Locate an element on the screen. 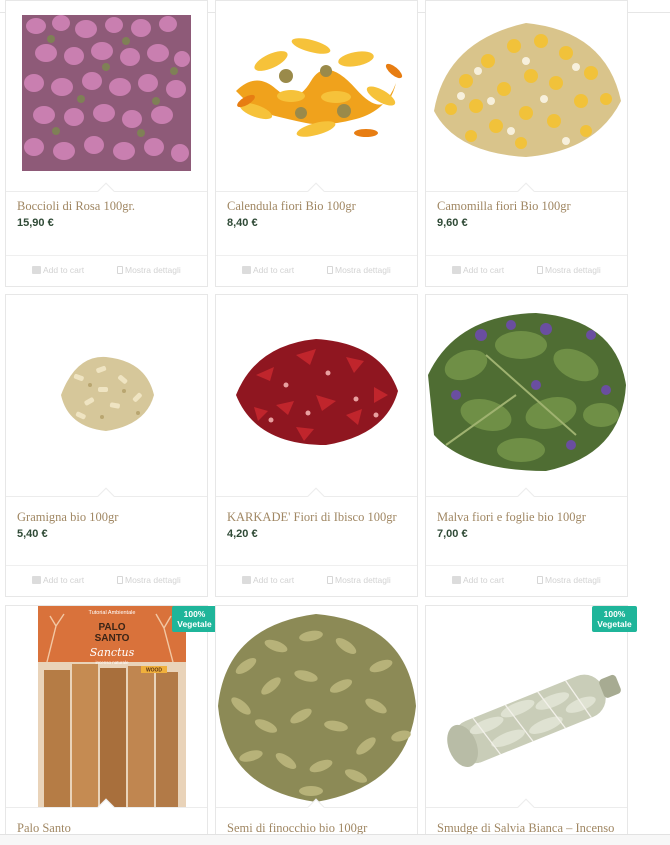  product-image-calendula-petals is located at coordinates (316, 96).